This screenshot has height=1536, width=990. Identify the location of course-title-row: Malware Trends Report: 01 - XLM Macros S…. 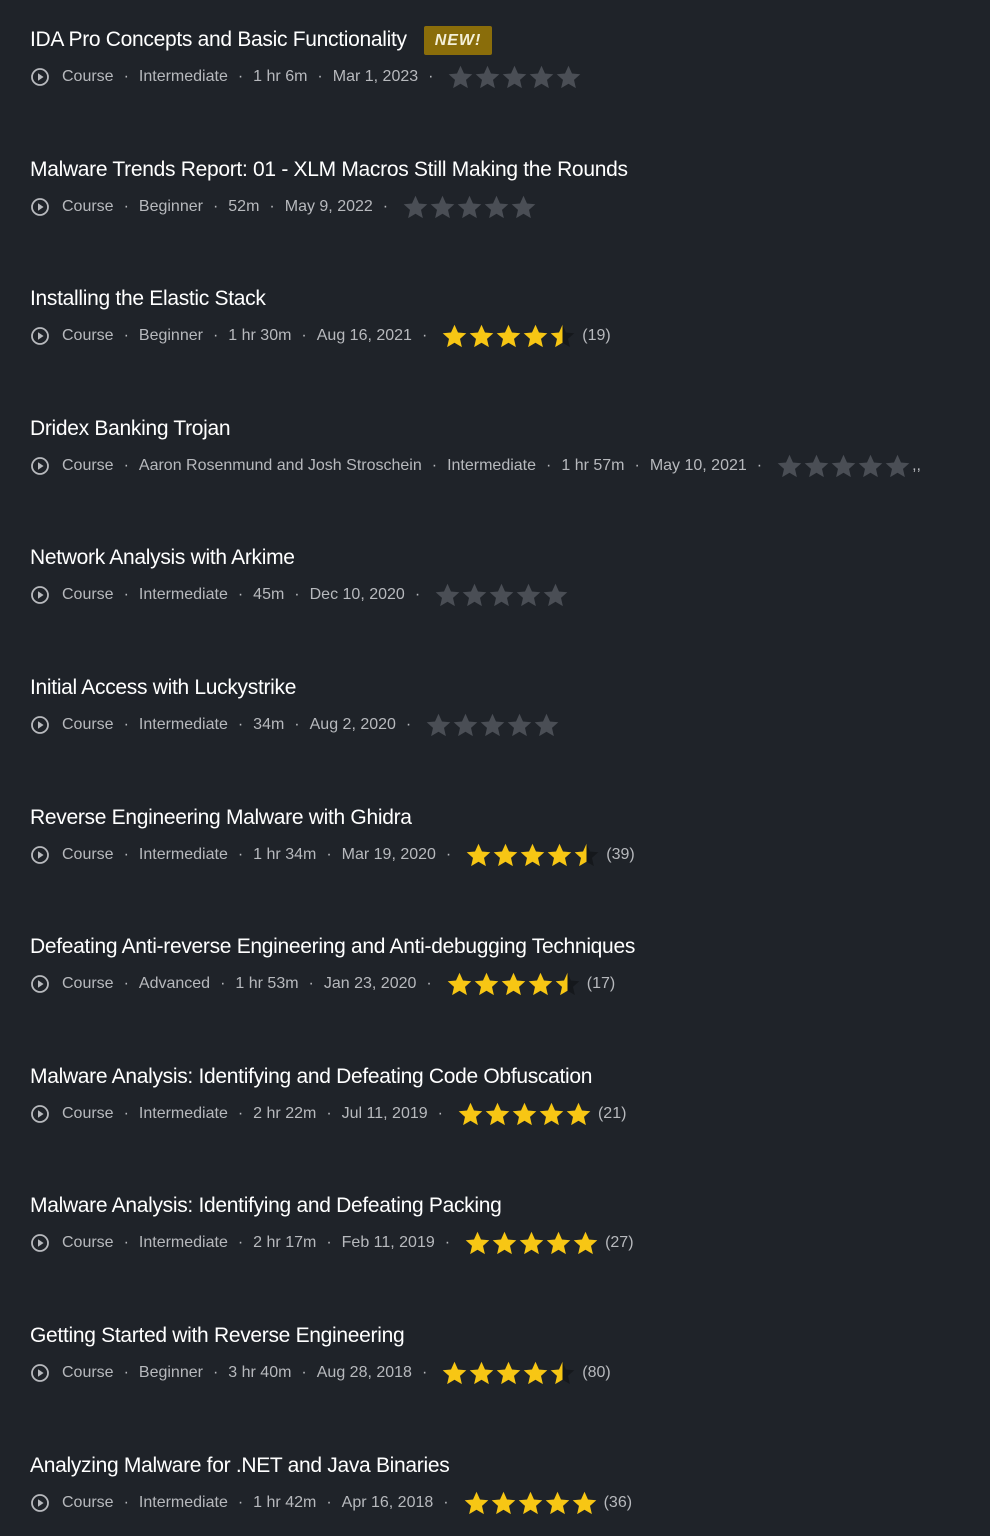
(495, 170).